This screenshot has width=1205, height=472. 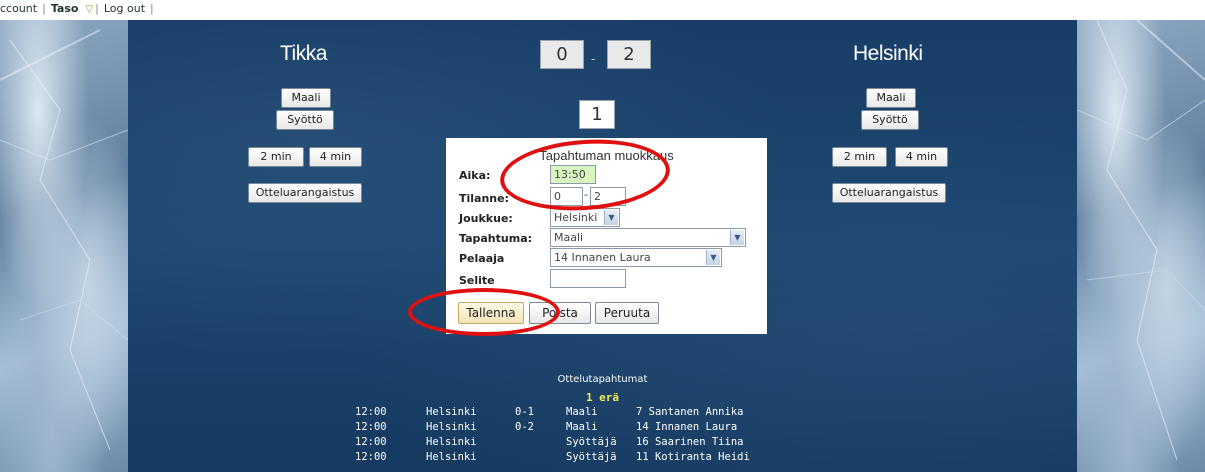 What do you see at coordinates (303, 53) in the screenshot?
I see `home-team-name: Tikka` at bounding box center [303, 53].